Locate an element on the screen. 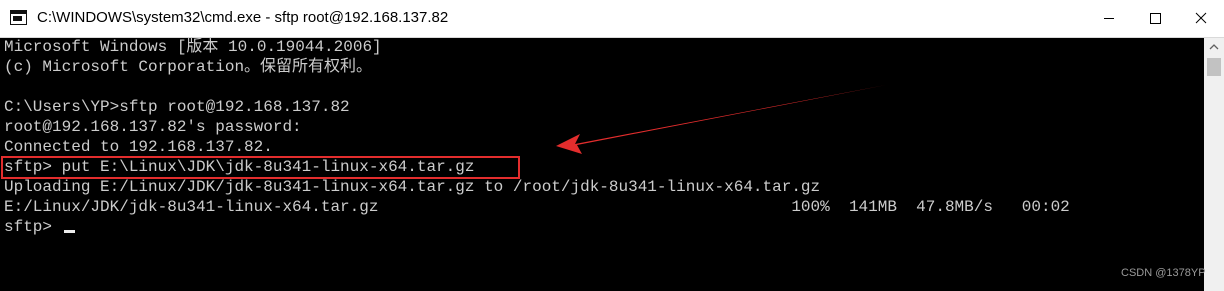  maximize-icon is located at coordinates (1155, 18).